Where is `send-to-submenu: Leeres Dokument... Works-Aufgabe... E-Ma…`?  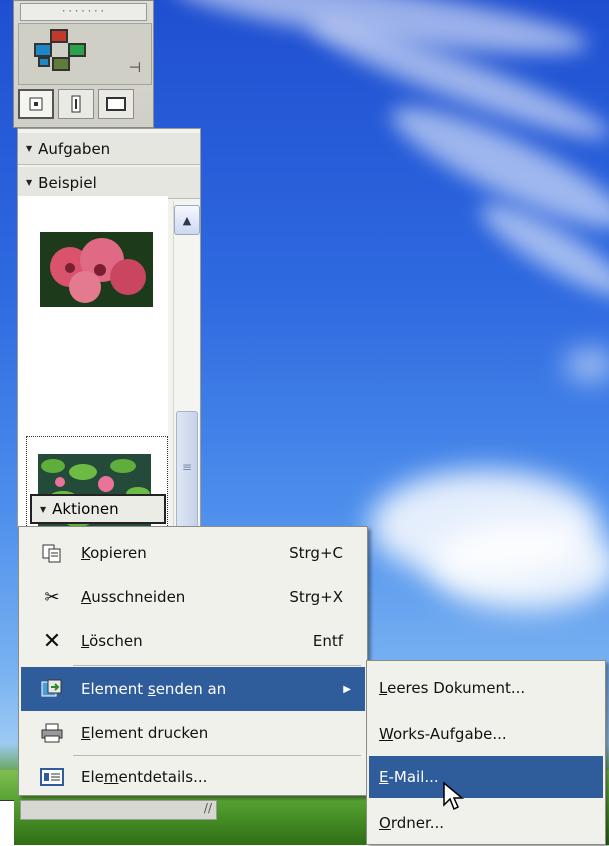
send-to-submenu: Leeres Dokument... Works-Aufgabe... E-Ma… is located at coordinates (486, 752).